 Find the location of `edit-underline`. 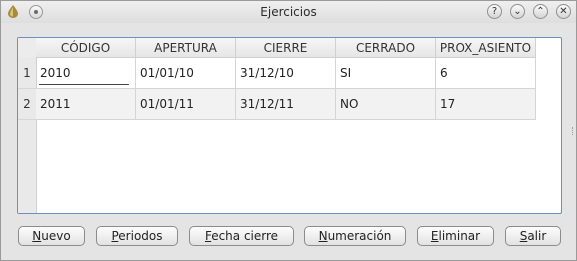

edit-underline is located at coordinates (84, 84).